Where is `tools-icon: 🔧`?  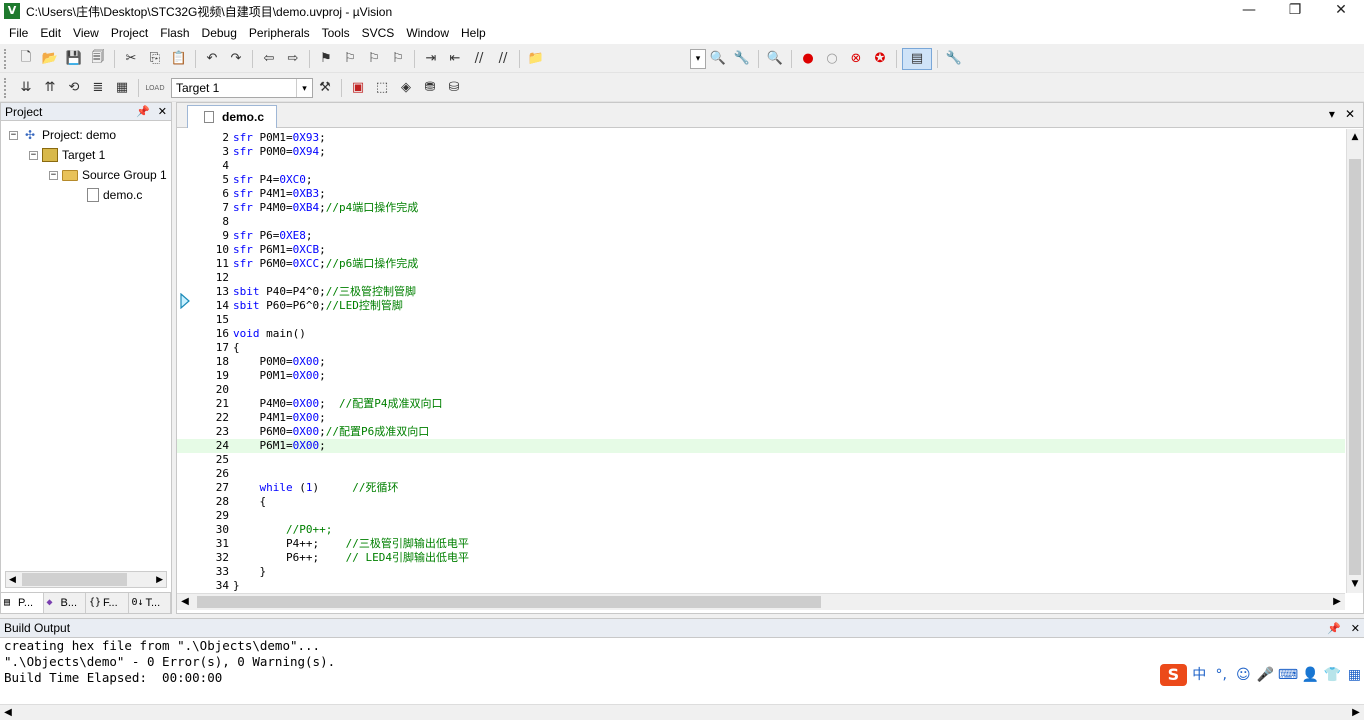
tools-icon: 🔧 is located at coordinates (742, 59).